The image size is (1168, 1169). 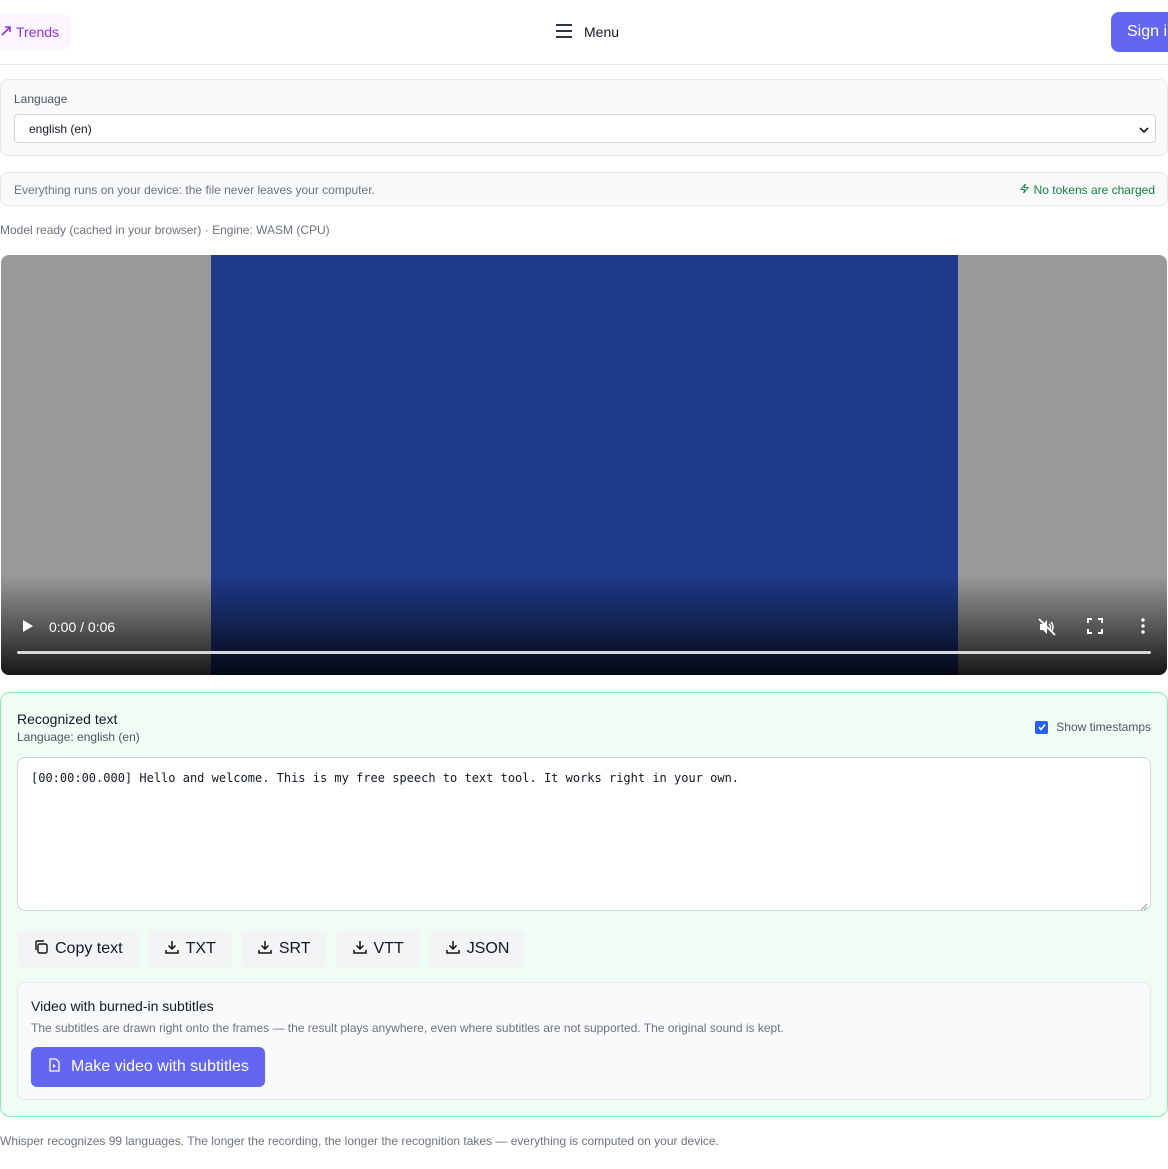 I want to click on fullscreen-icon, so click(x=1095, y=626).